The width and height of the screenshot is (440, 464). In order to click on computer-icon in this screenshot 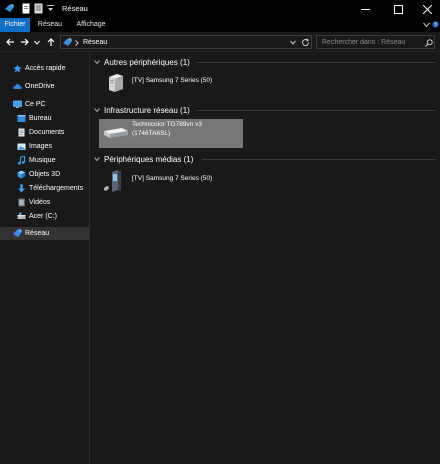, I will do `click(17, 104)`.